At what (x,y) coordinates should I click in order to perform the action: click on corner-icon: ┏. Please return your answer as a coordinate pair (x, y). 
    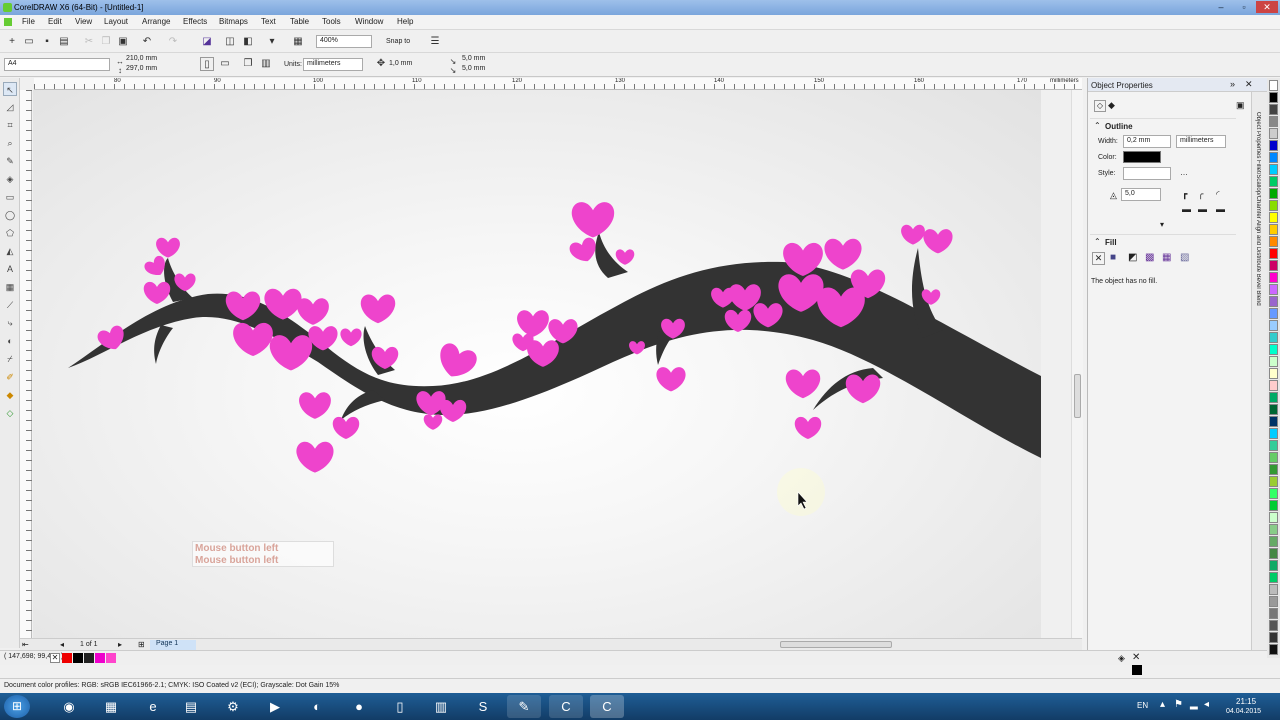
    Looking at the image, I should click on (1184, 194).